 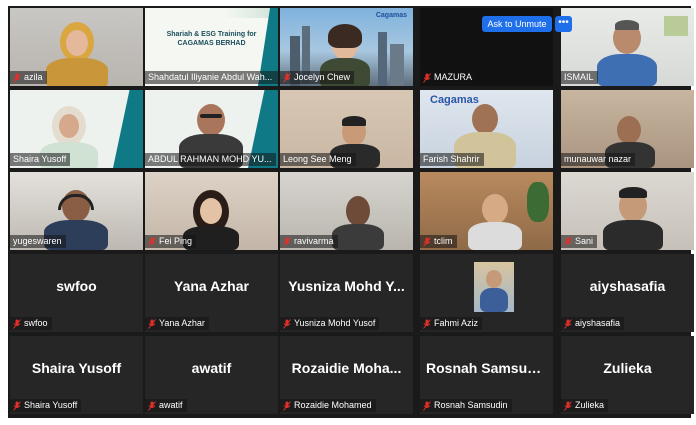 I want to click on participant-tile: Zulieka Zulieka, so click(x=627, y=375).